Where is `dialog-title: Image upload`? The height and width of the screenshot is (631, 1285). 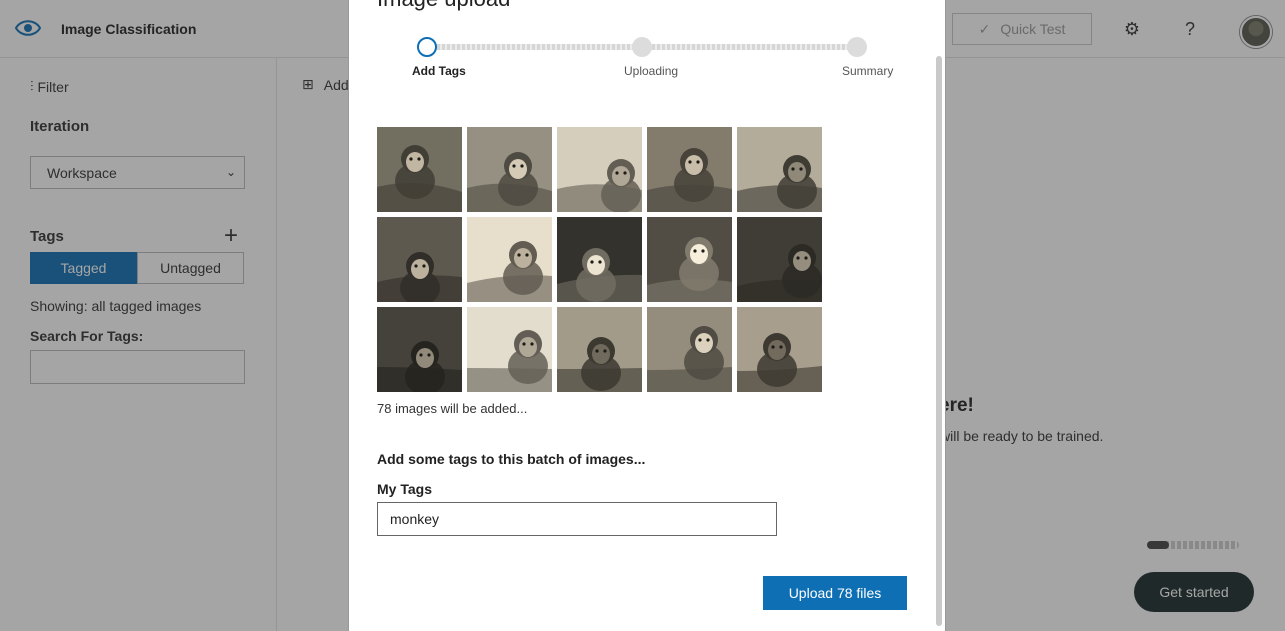 dialog-title: Image upload is located at coordinates (443, 6).